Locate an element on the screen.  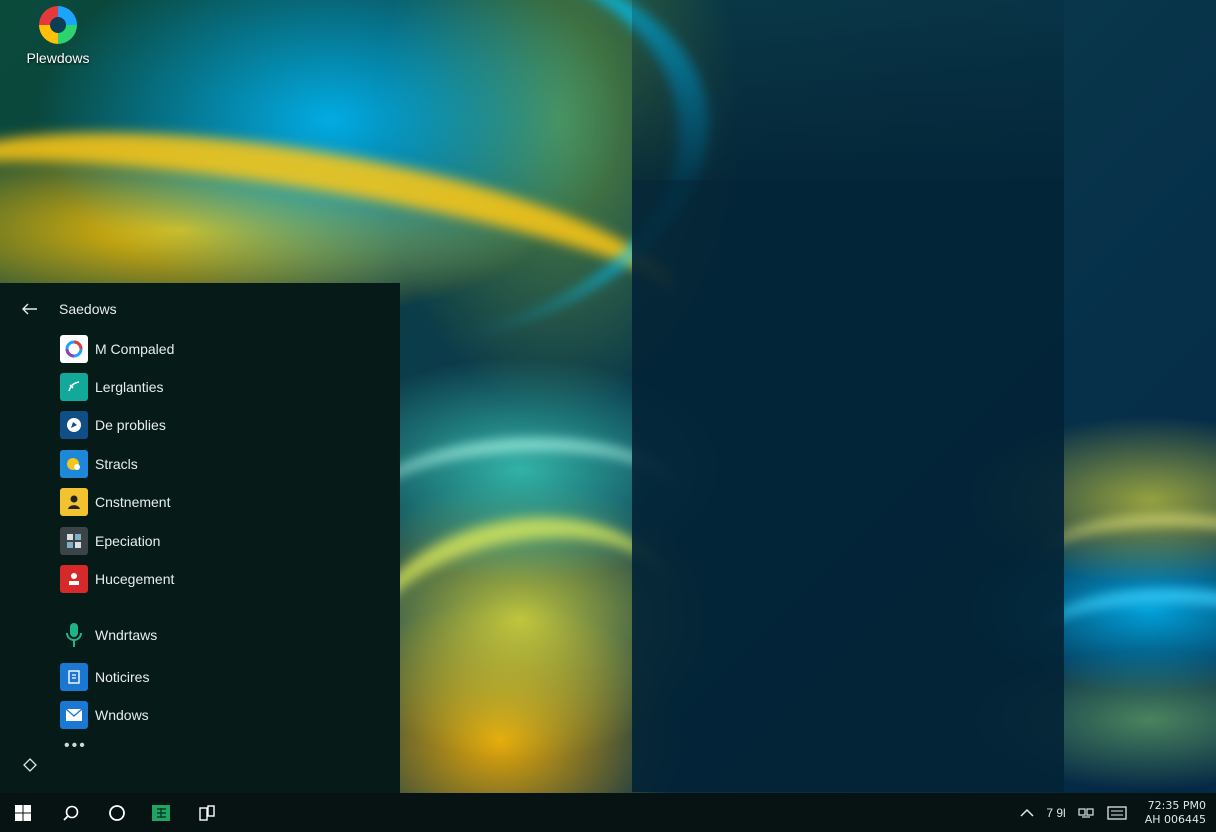
user-alert-icon is located at coordinates (74, 579).